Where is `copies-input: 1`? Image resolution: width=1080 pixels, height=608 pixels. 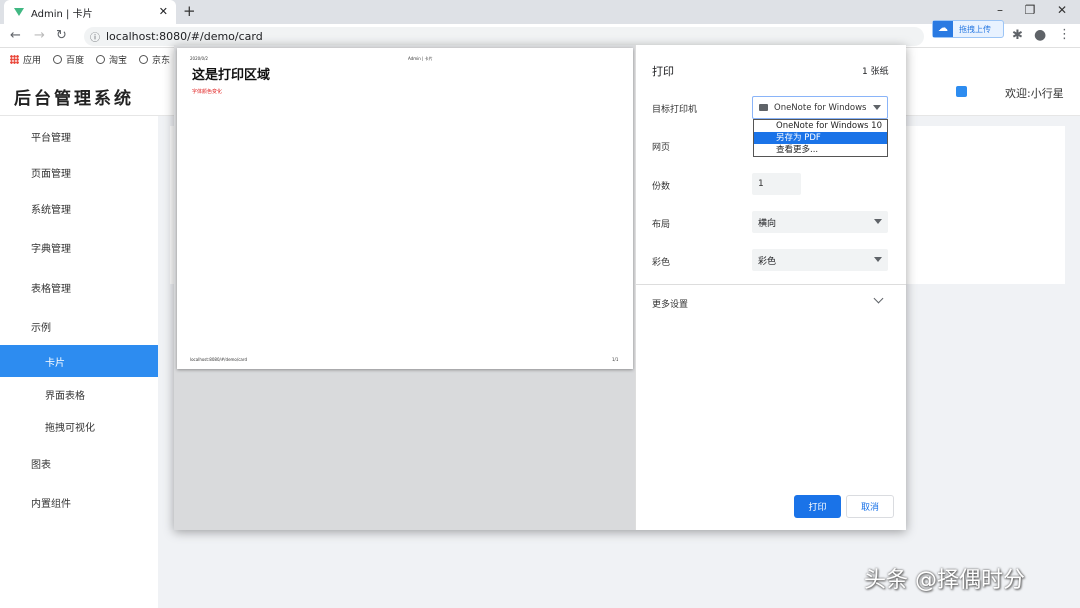 copies-input: 1 is located at coordinates (776, 184).